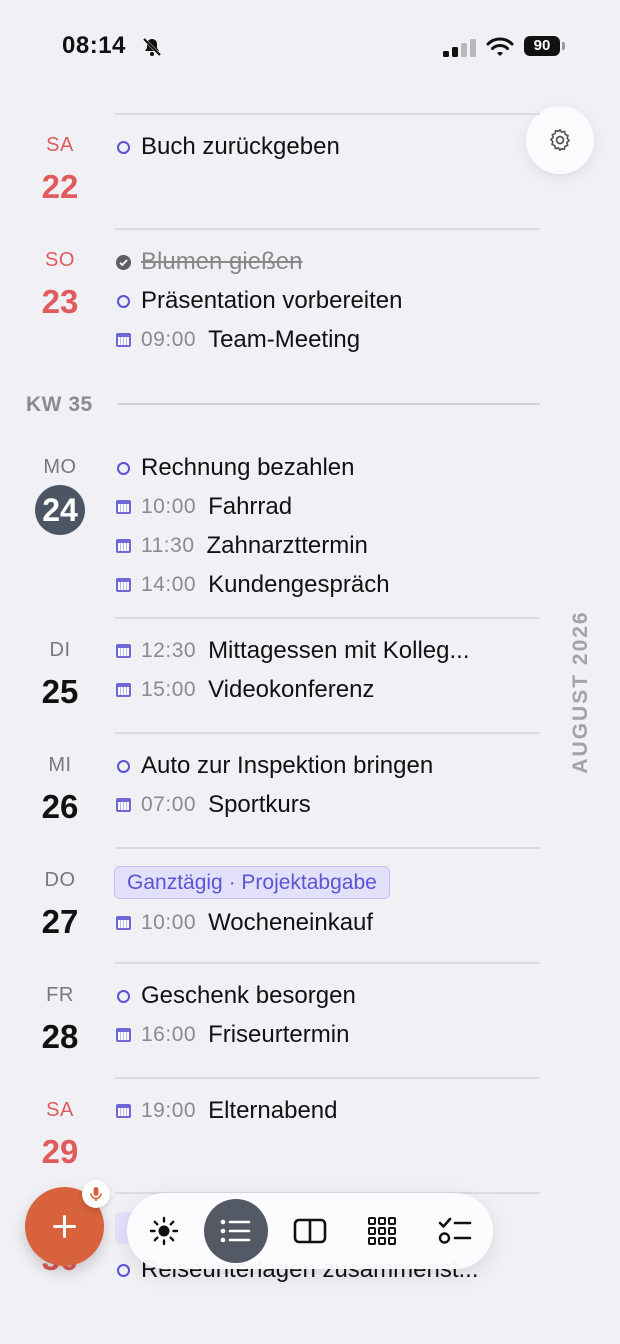  Describe the element at coordinates (60, 691) in the screenshot. I see `day-number: 25` at that location.